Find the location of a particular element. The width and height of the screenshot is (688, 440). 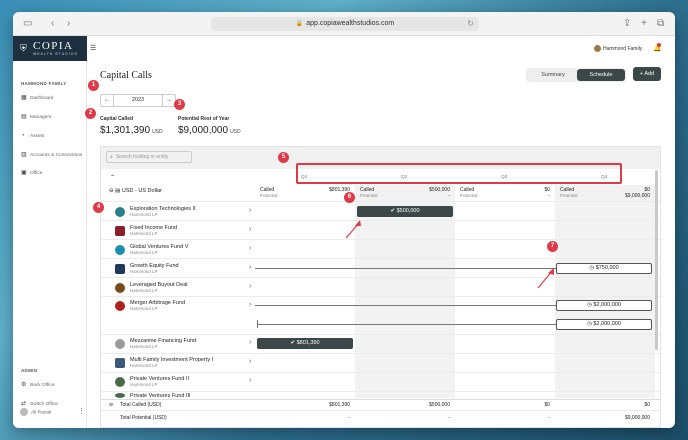

currency-group-label: ⊖ ▤ USD - US Dollar is located at coordinates (135, 191).